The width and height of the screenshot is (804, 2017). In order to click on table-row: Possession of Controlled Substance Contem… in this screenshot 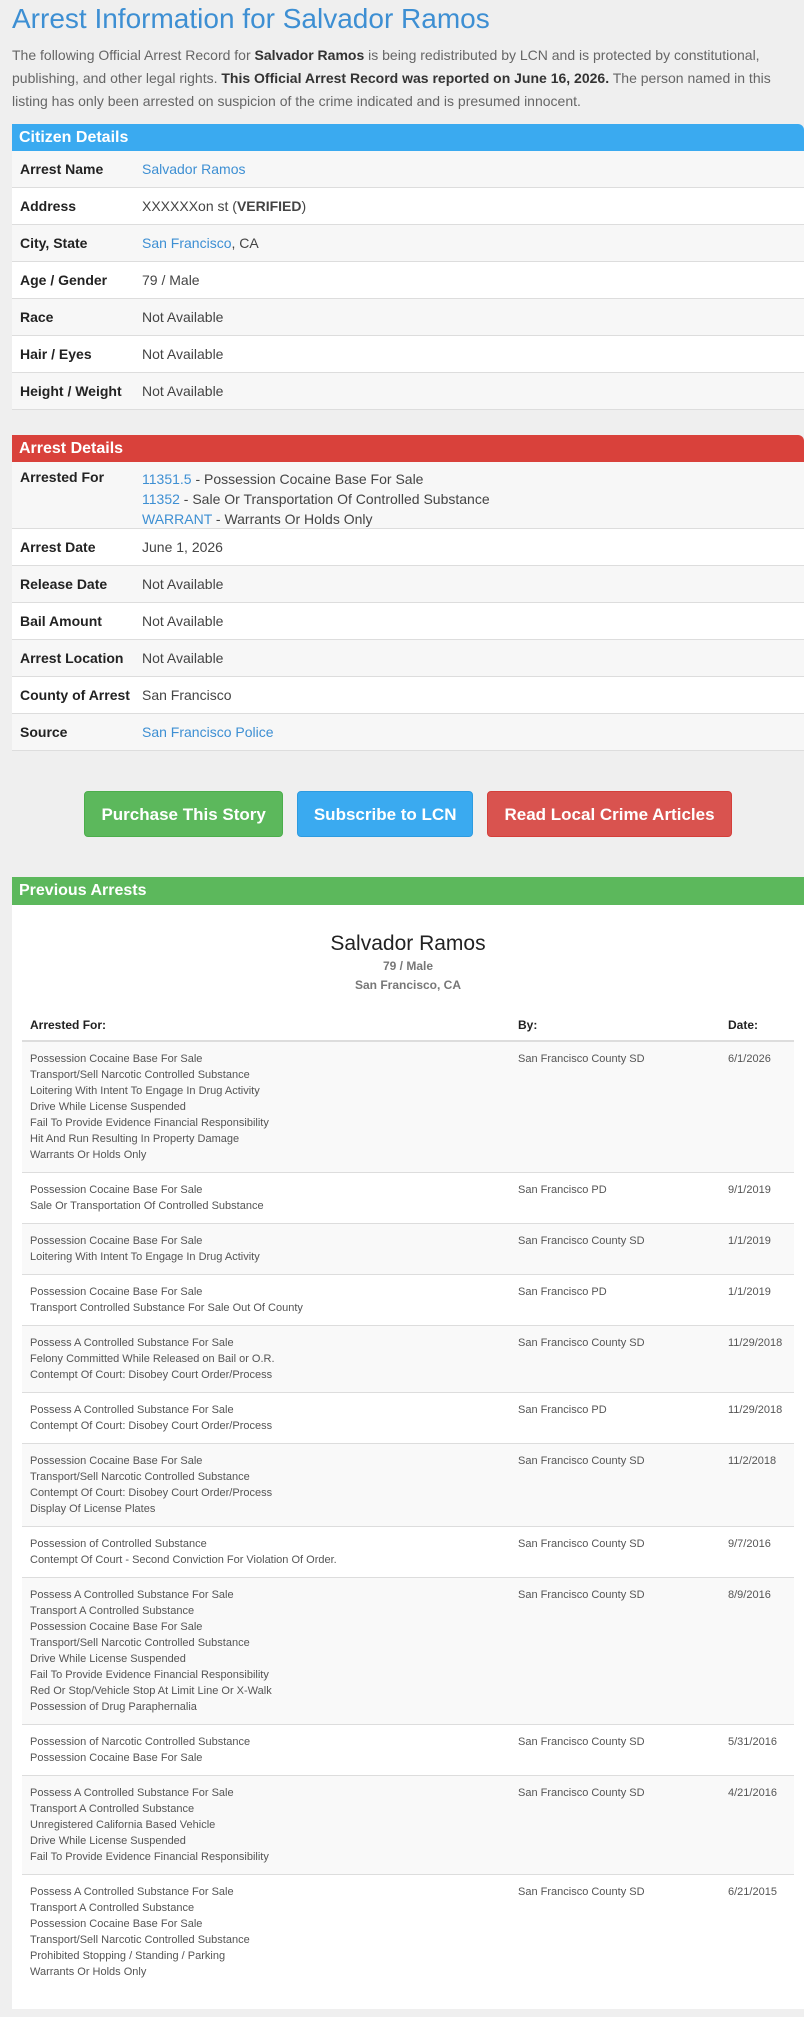, I will do `click(408, 1552)`.